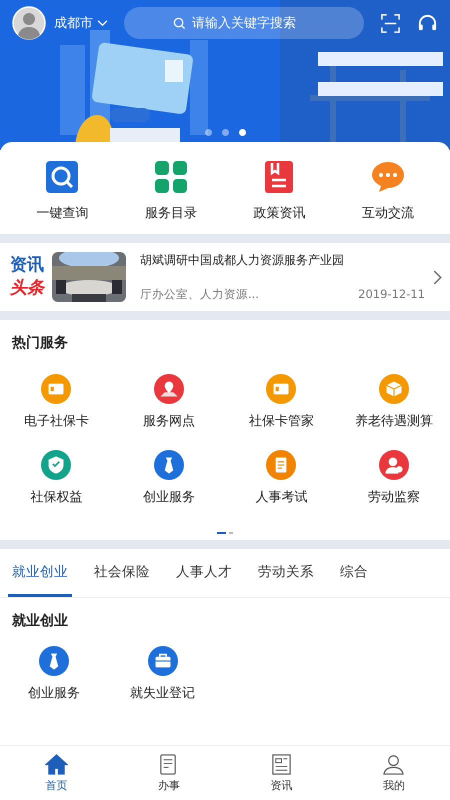 The width and height of the screenshot is (450, 800). Describe the element at coordinates (394, 478) in the screenshot. I see `service-button: 劳动监察` at that location.